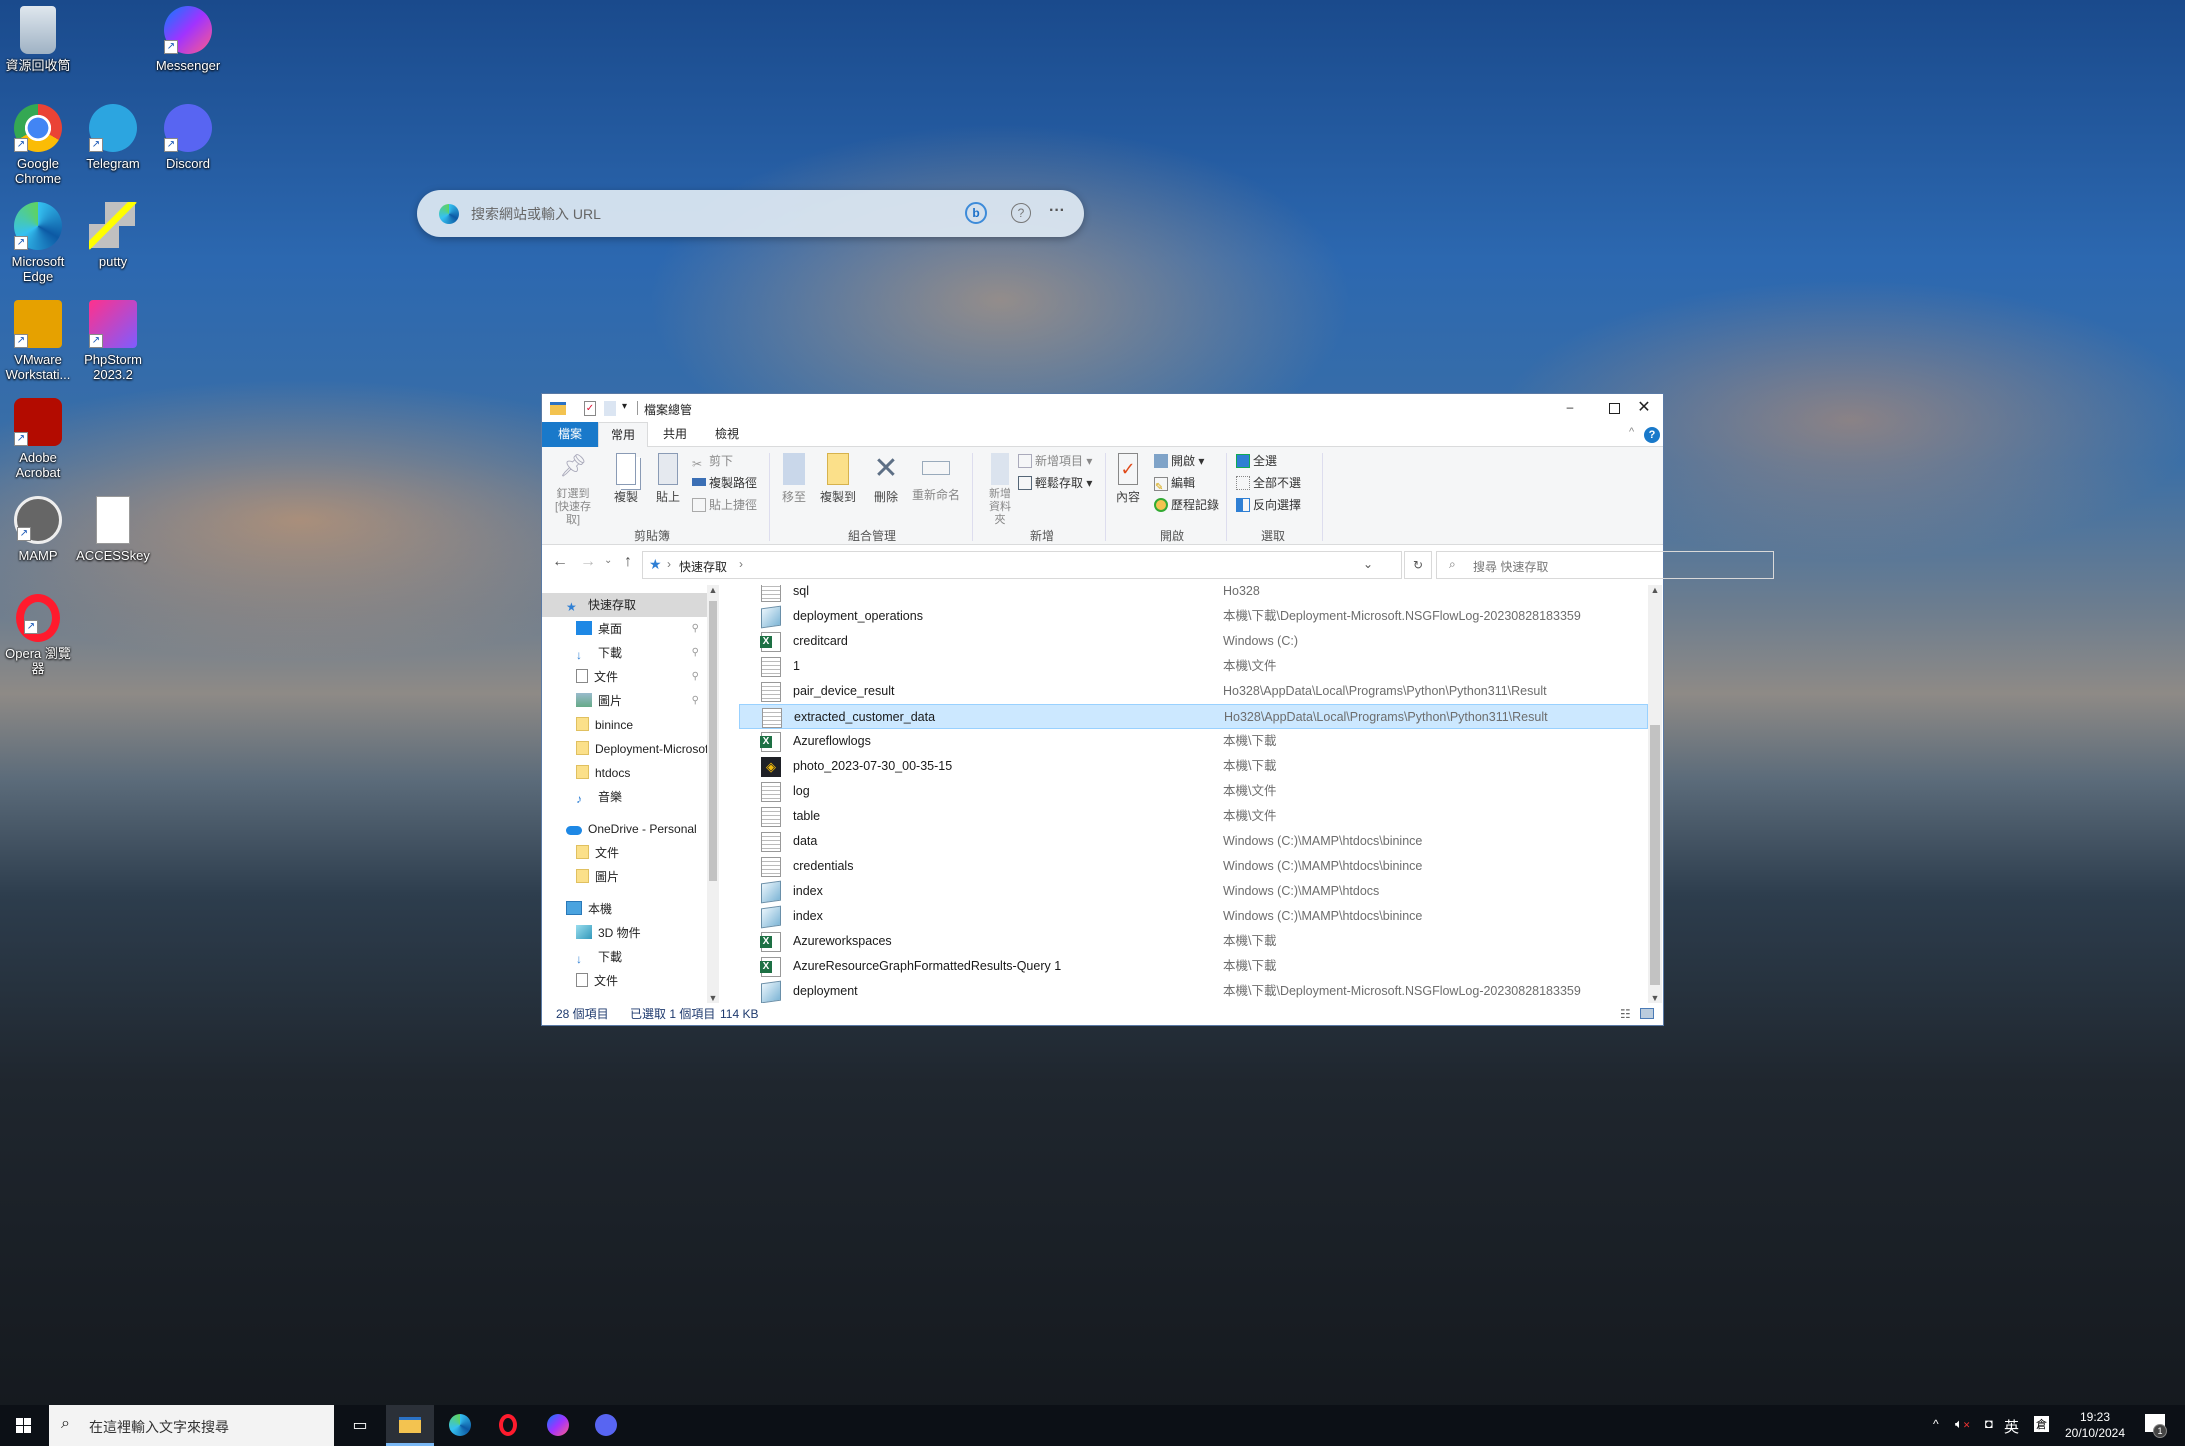  Describe the element at coordinates (624, 653) in the screenshot. I see `nav-item: ↓ 下載 ⚲` at that location.